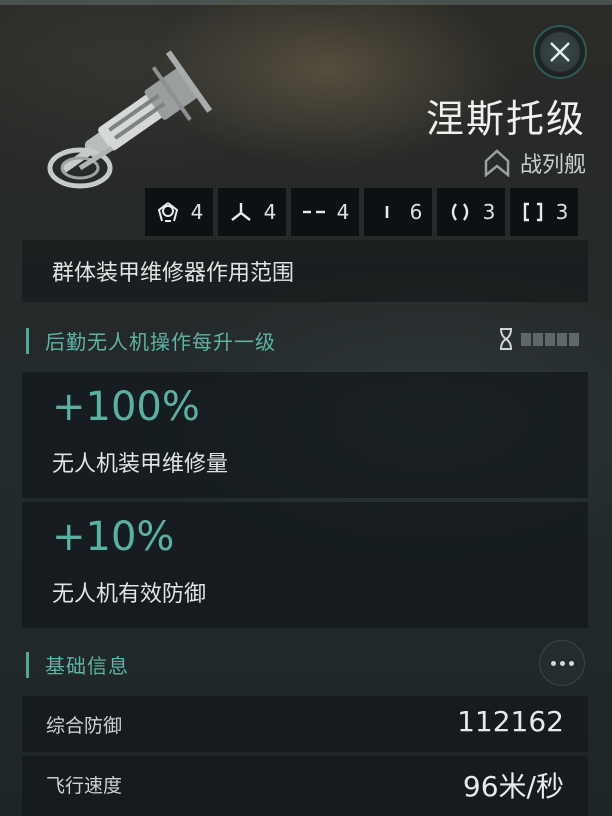 Image resolution: width=612 pixels, height=816 pixels. I want to click on top-edge, so click(306, 2).